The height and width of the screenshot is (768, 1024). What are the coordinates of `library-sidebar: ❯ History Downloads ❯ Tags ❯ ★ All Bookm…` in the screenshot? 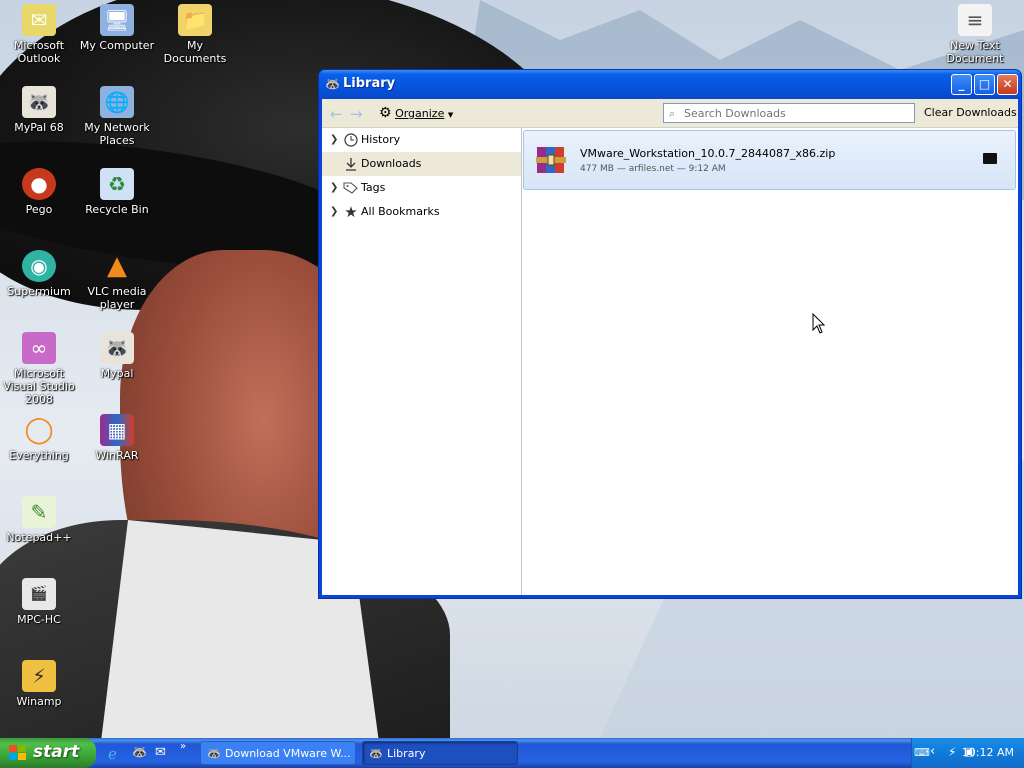 It's located at (422, 361).